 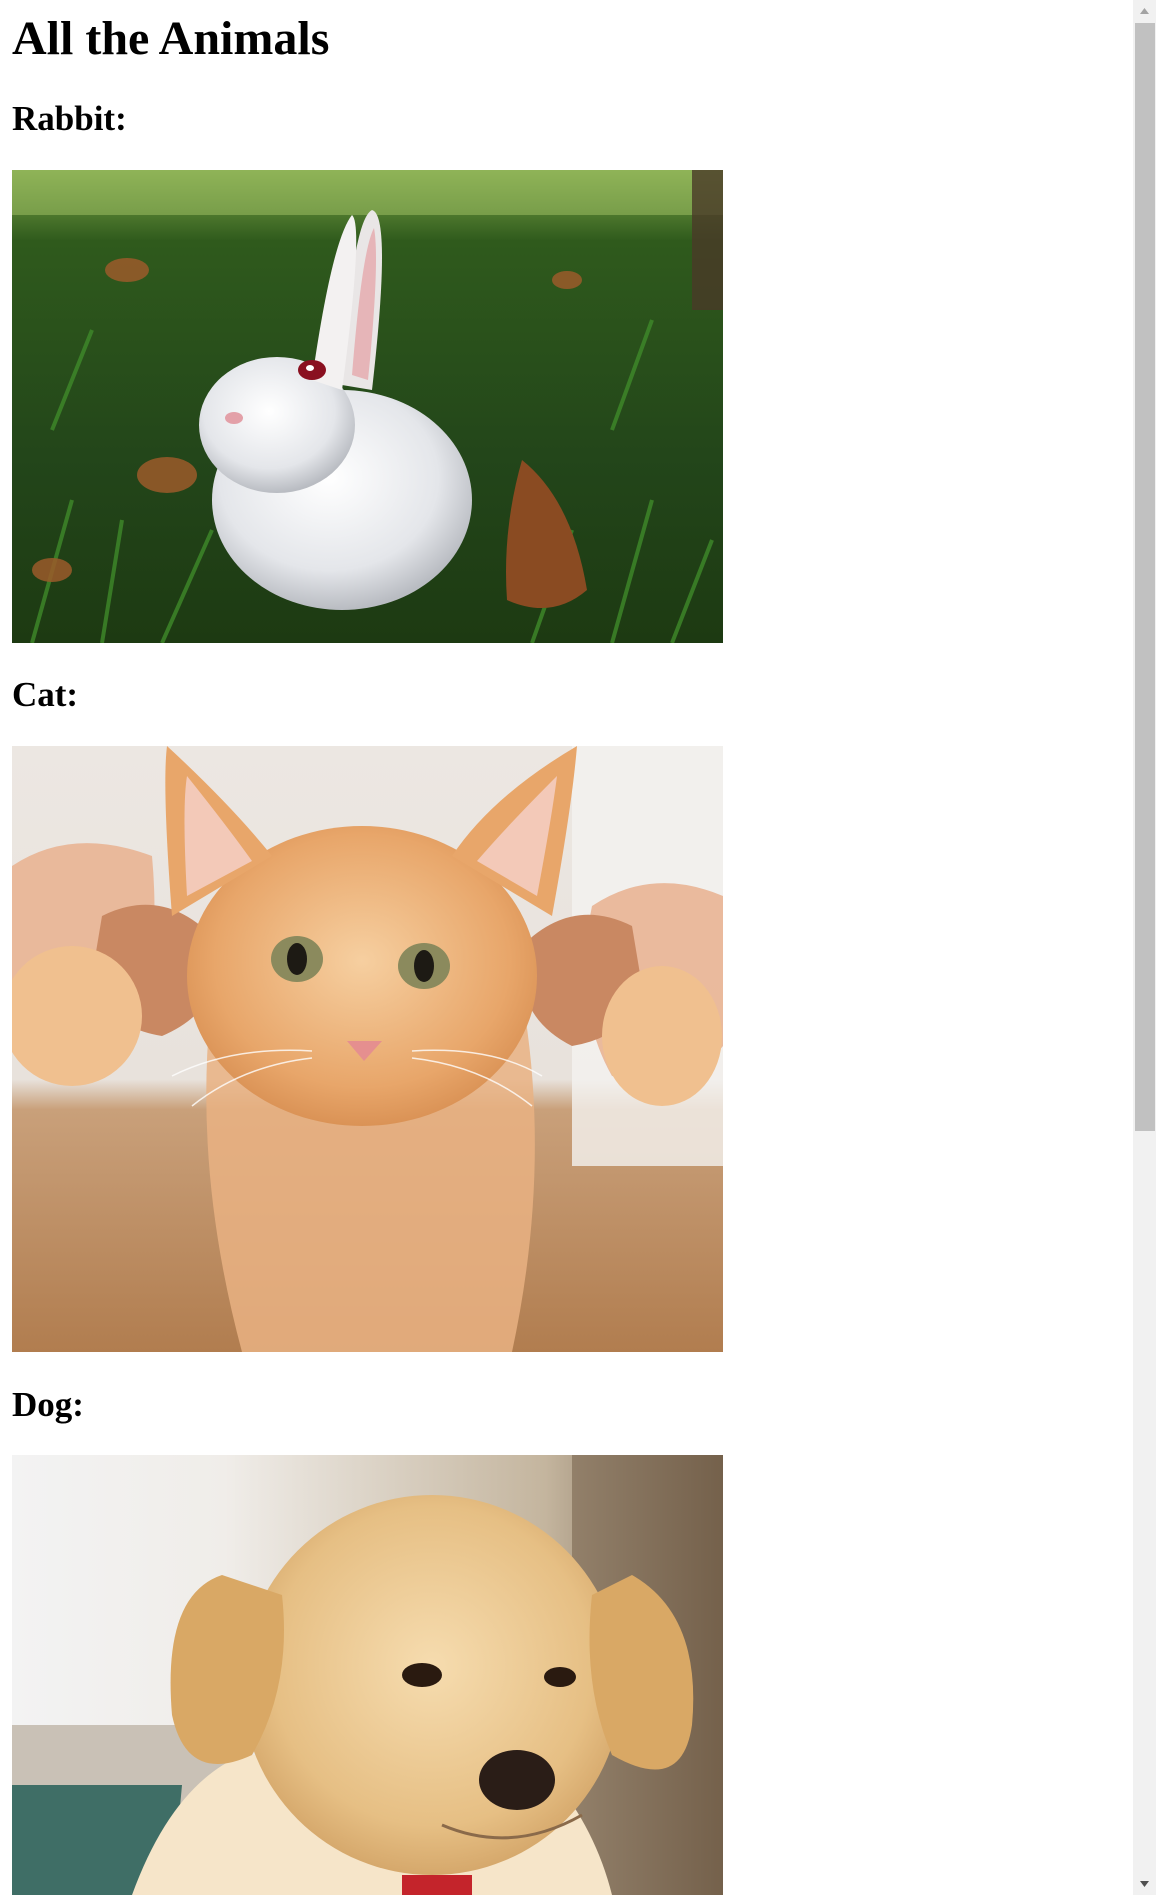 I want to click on dog-image, so click(x=367, y=1675).